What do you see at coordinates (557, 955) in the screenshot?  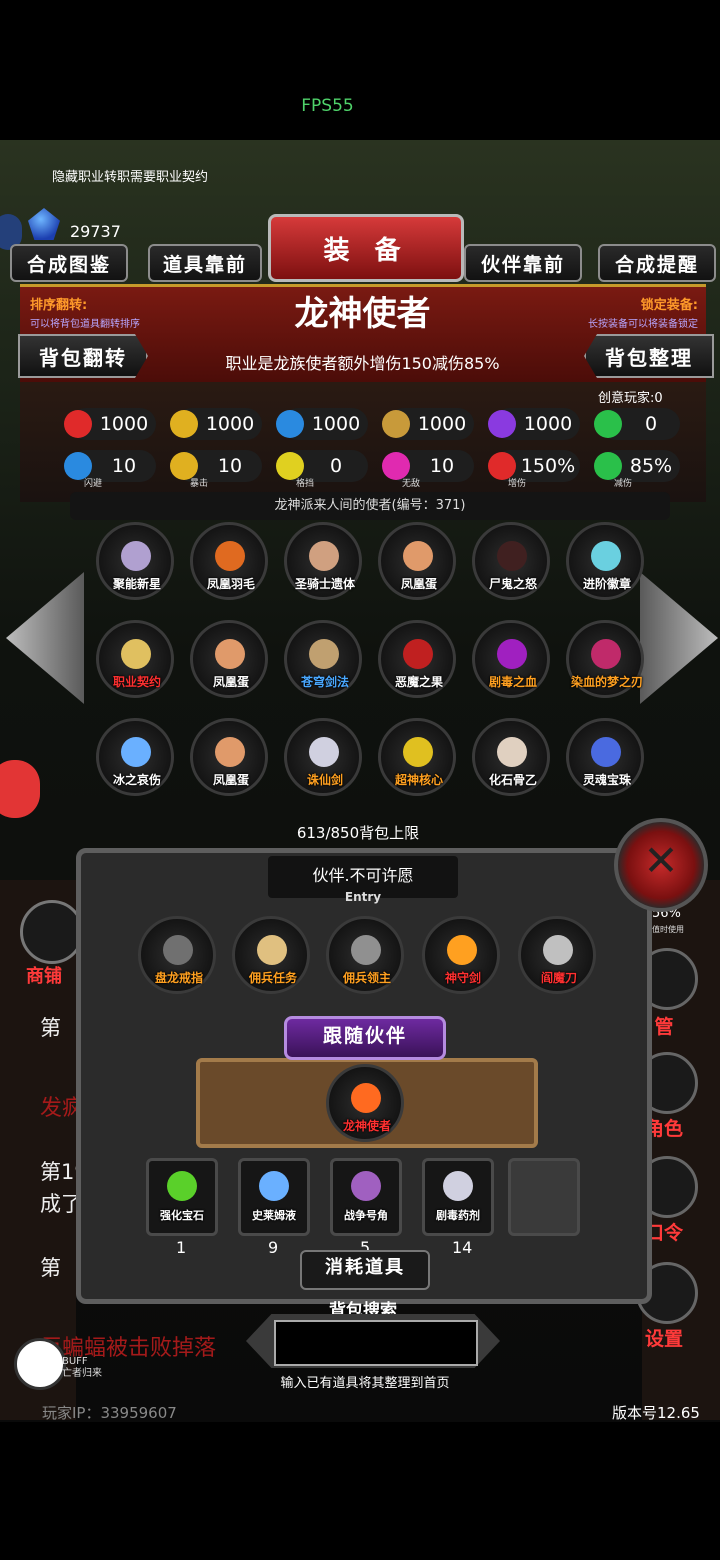 I see `partner-slot: 阎魔刀` at bounding box center [557, 955].